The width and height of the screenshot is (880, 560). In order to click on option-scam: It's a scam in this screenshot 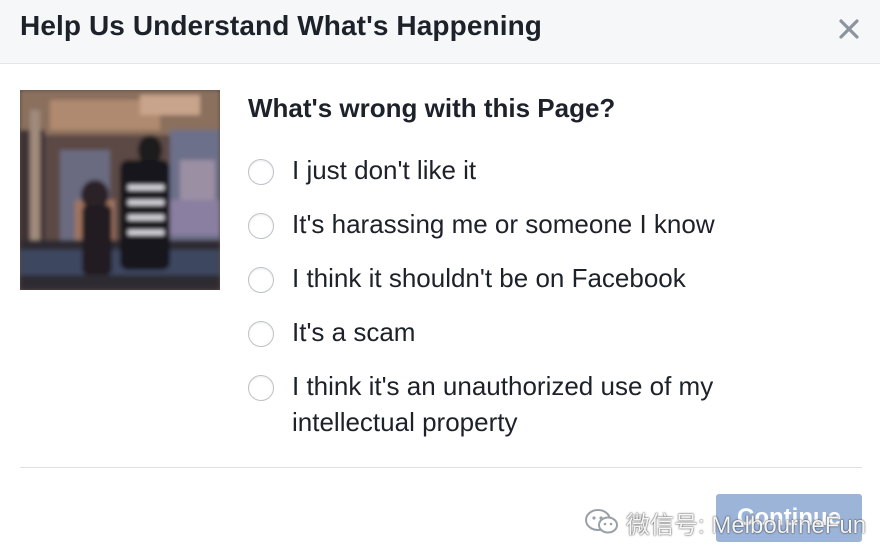, I will do `click(530, 332)`.